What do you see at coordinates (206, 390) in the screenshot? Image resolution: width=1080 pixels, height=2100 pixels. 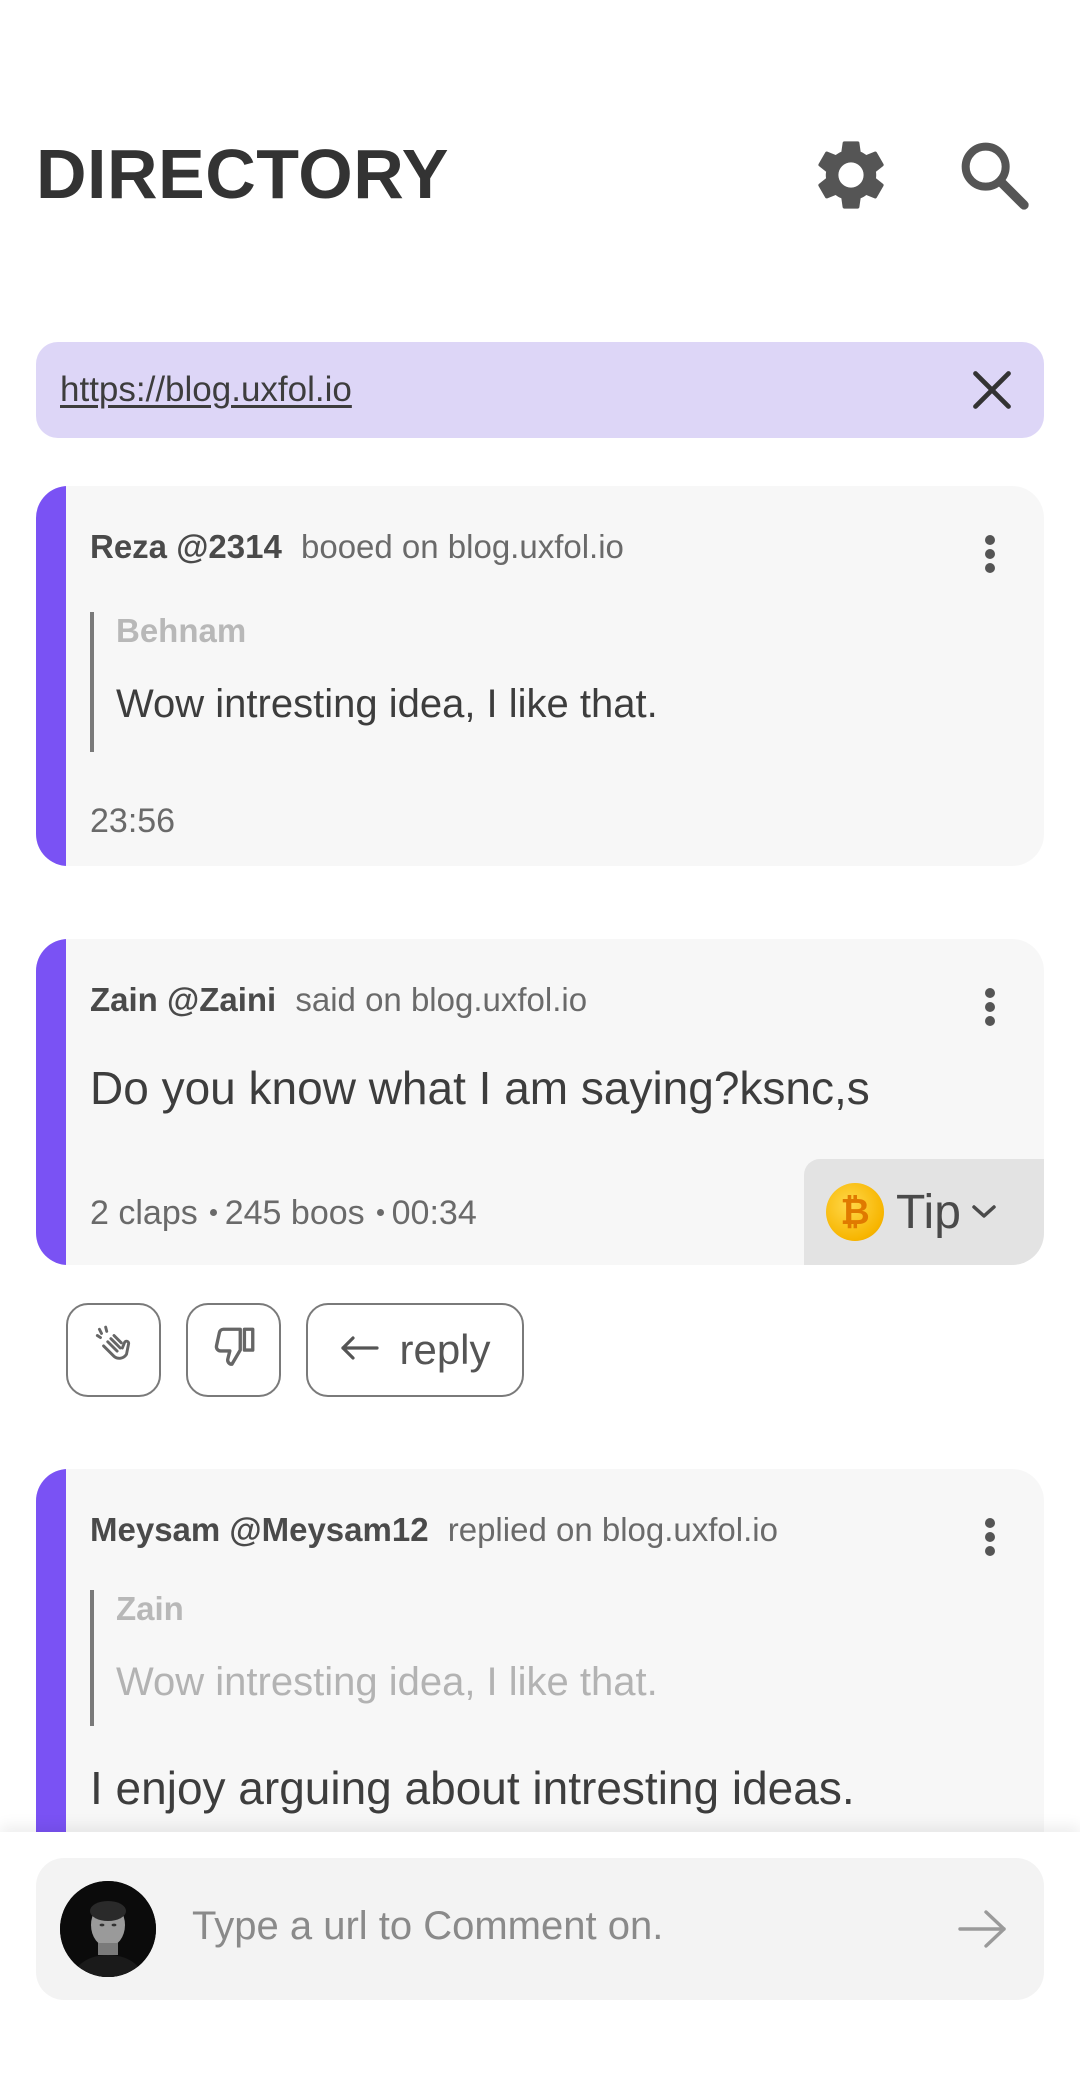 I see `url-filter-value: https://blog.uxfol.io` at bounding box center [206, 390].